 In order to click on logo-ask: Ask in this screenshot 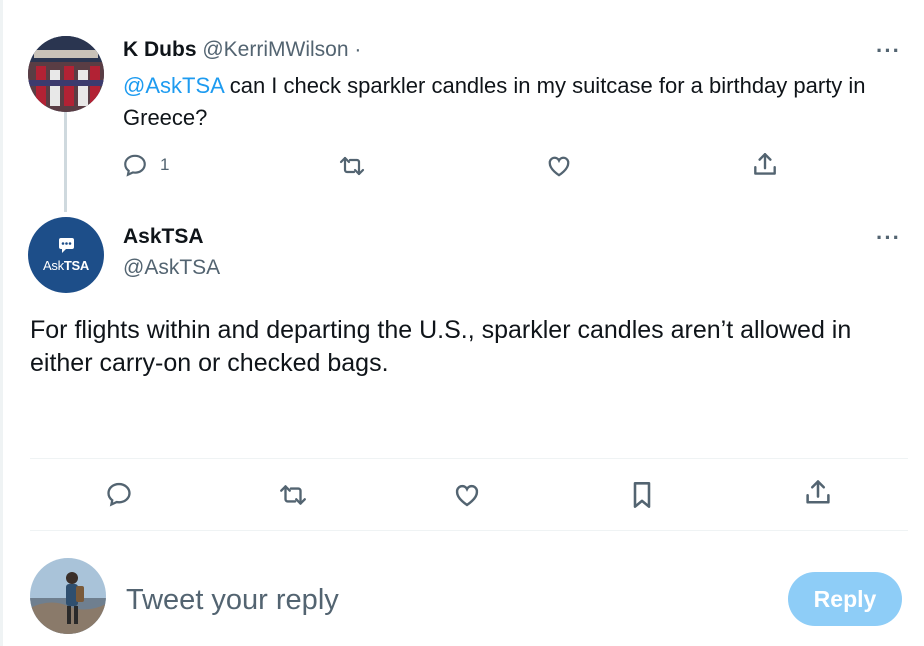, I will do `click(53, 265)`.